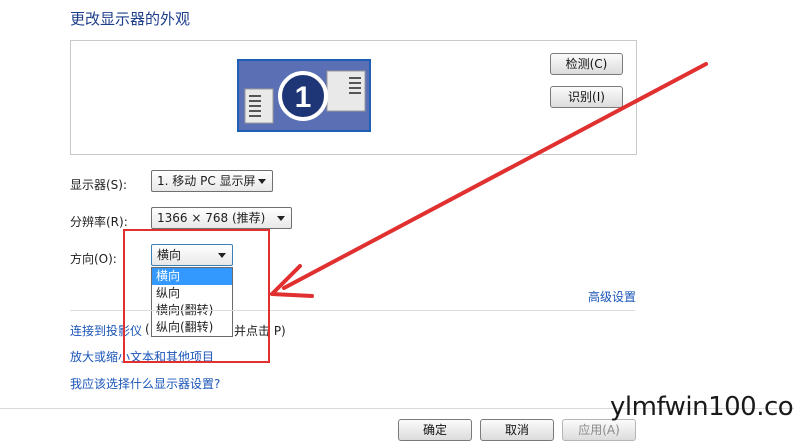 The height and width of the screenshot is (441, 794). Describe the element at coordinates (145, 383) in the screenshot. I see `display-settings-help-link: 我应该选择什么显示器设置?` at that location.